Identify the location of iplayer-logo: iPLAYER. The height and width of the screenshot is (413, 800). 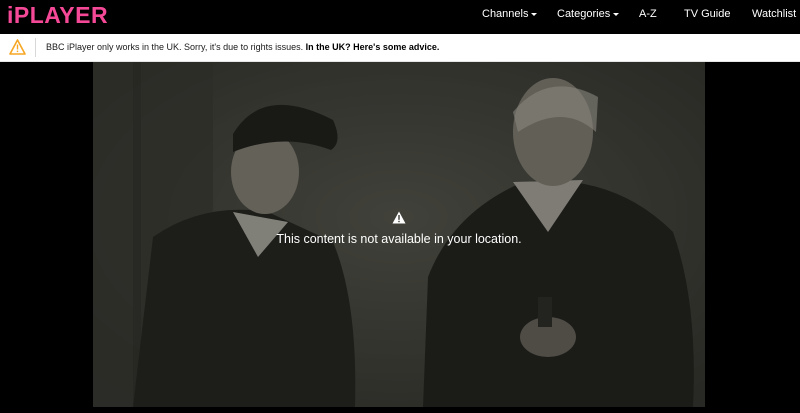
(57, 15).